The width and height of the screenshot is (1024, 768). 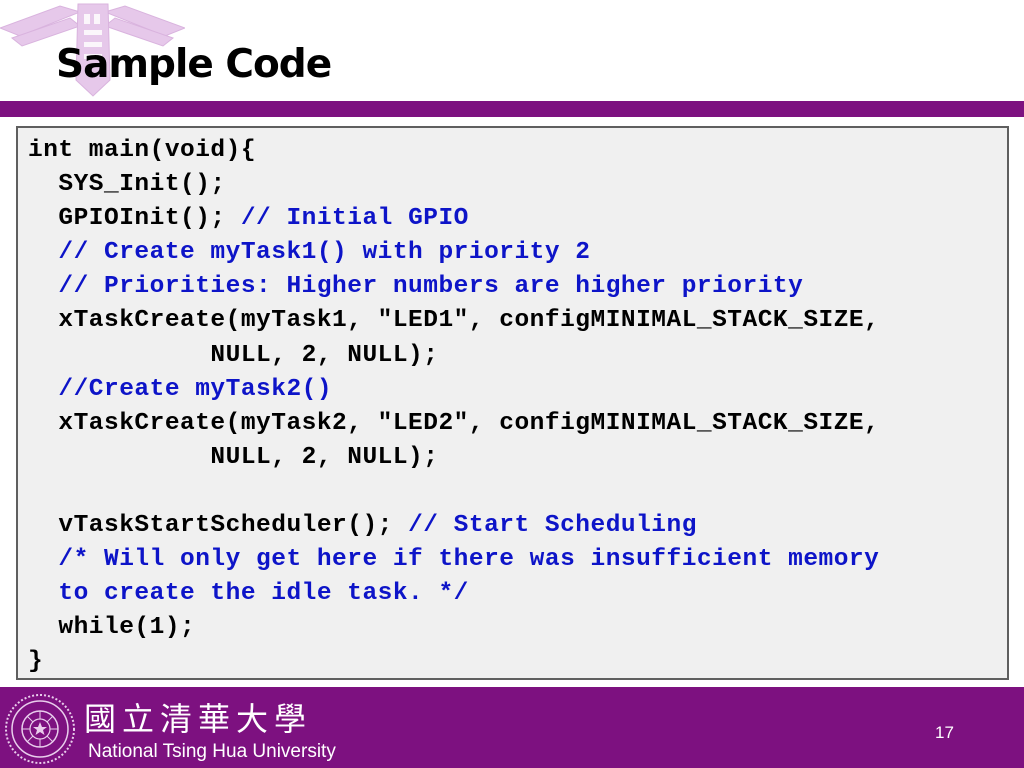 I want to click on code-text: while(1);, so click(x=112, y=628).